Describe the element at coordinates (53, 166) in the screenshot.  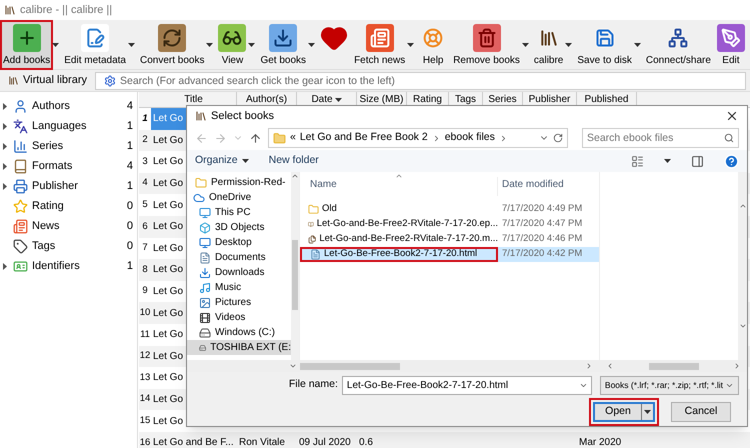
I see `category-label: Formats` at that location.